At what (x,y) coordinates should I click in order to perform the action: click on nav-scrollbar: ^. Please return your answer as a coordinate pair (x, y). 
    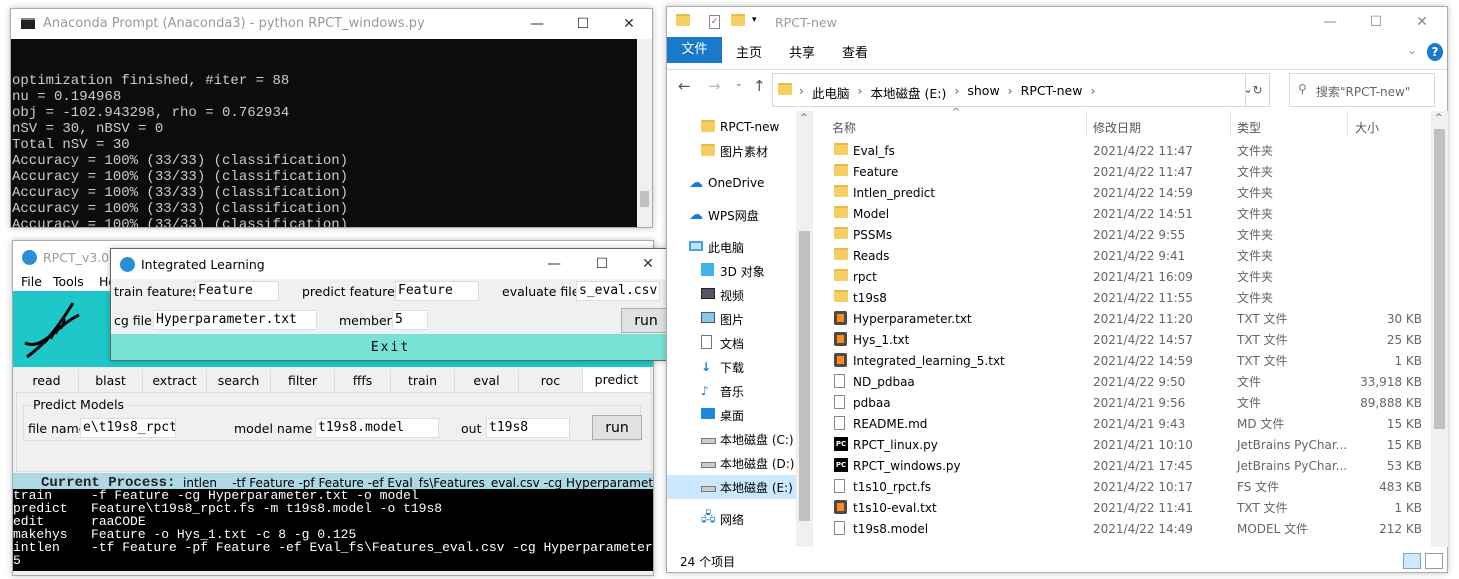
    Looking at the image, I should click on (804, 329).